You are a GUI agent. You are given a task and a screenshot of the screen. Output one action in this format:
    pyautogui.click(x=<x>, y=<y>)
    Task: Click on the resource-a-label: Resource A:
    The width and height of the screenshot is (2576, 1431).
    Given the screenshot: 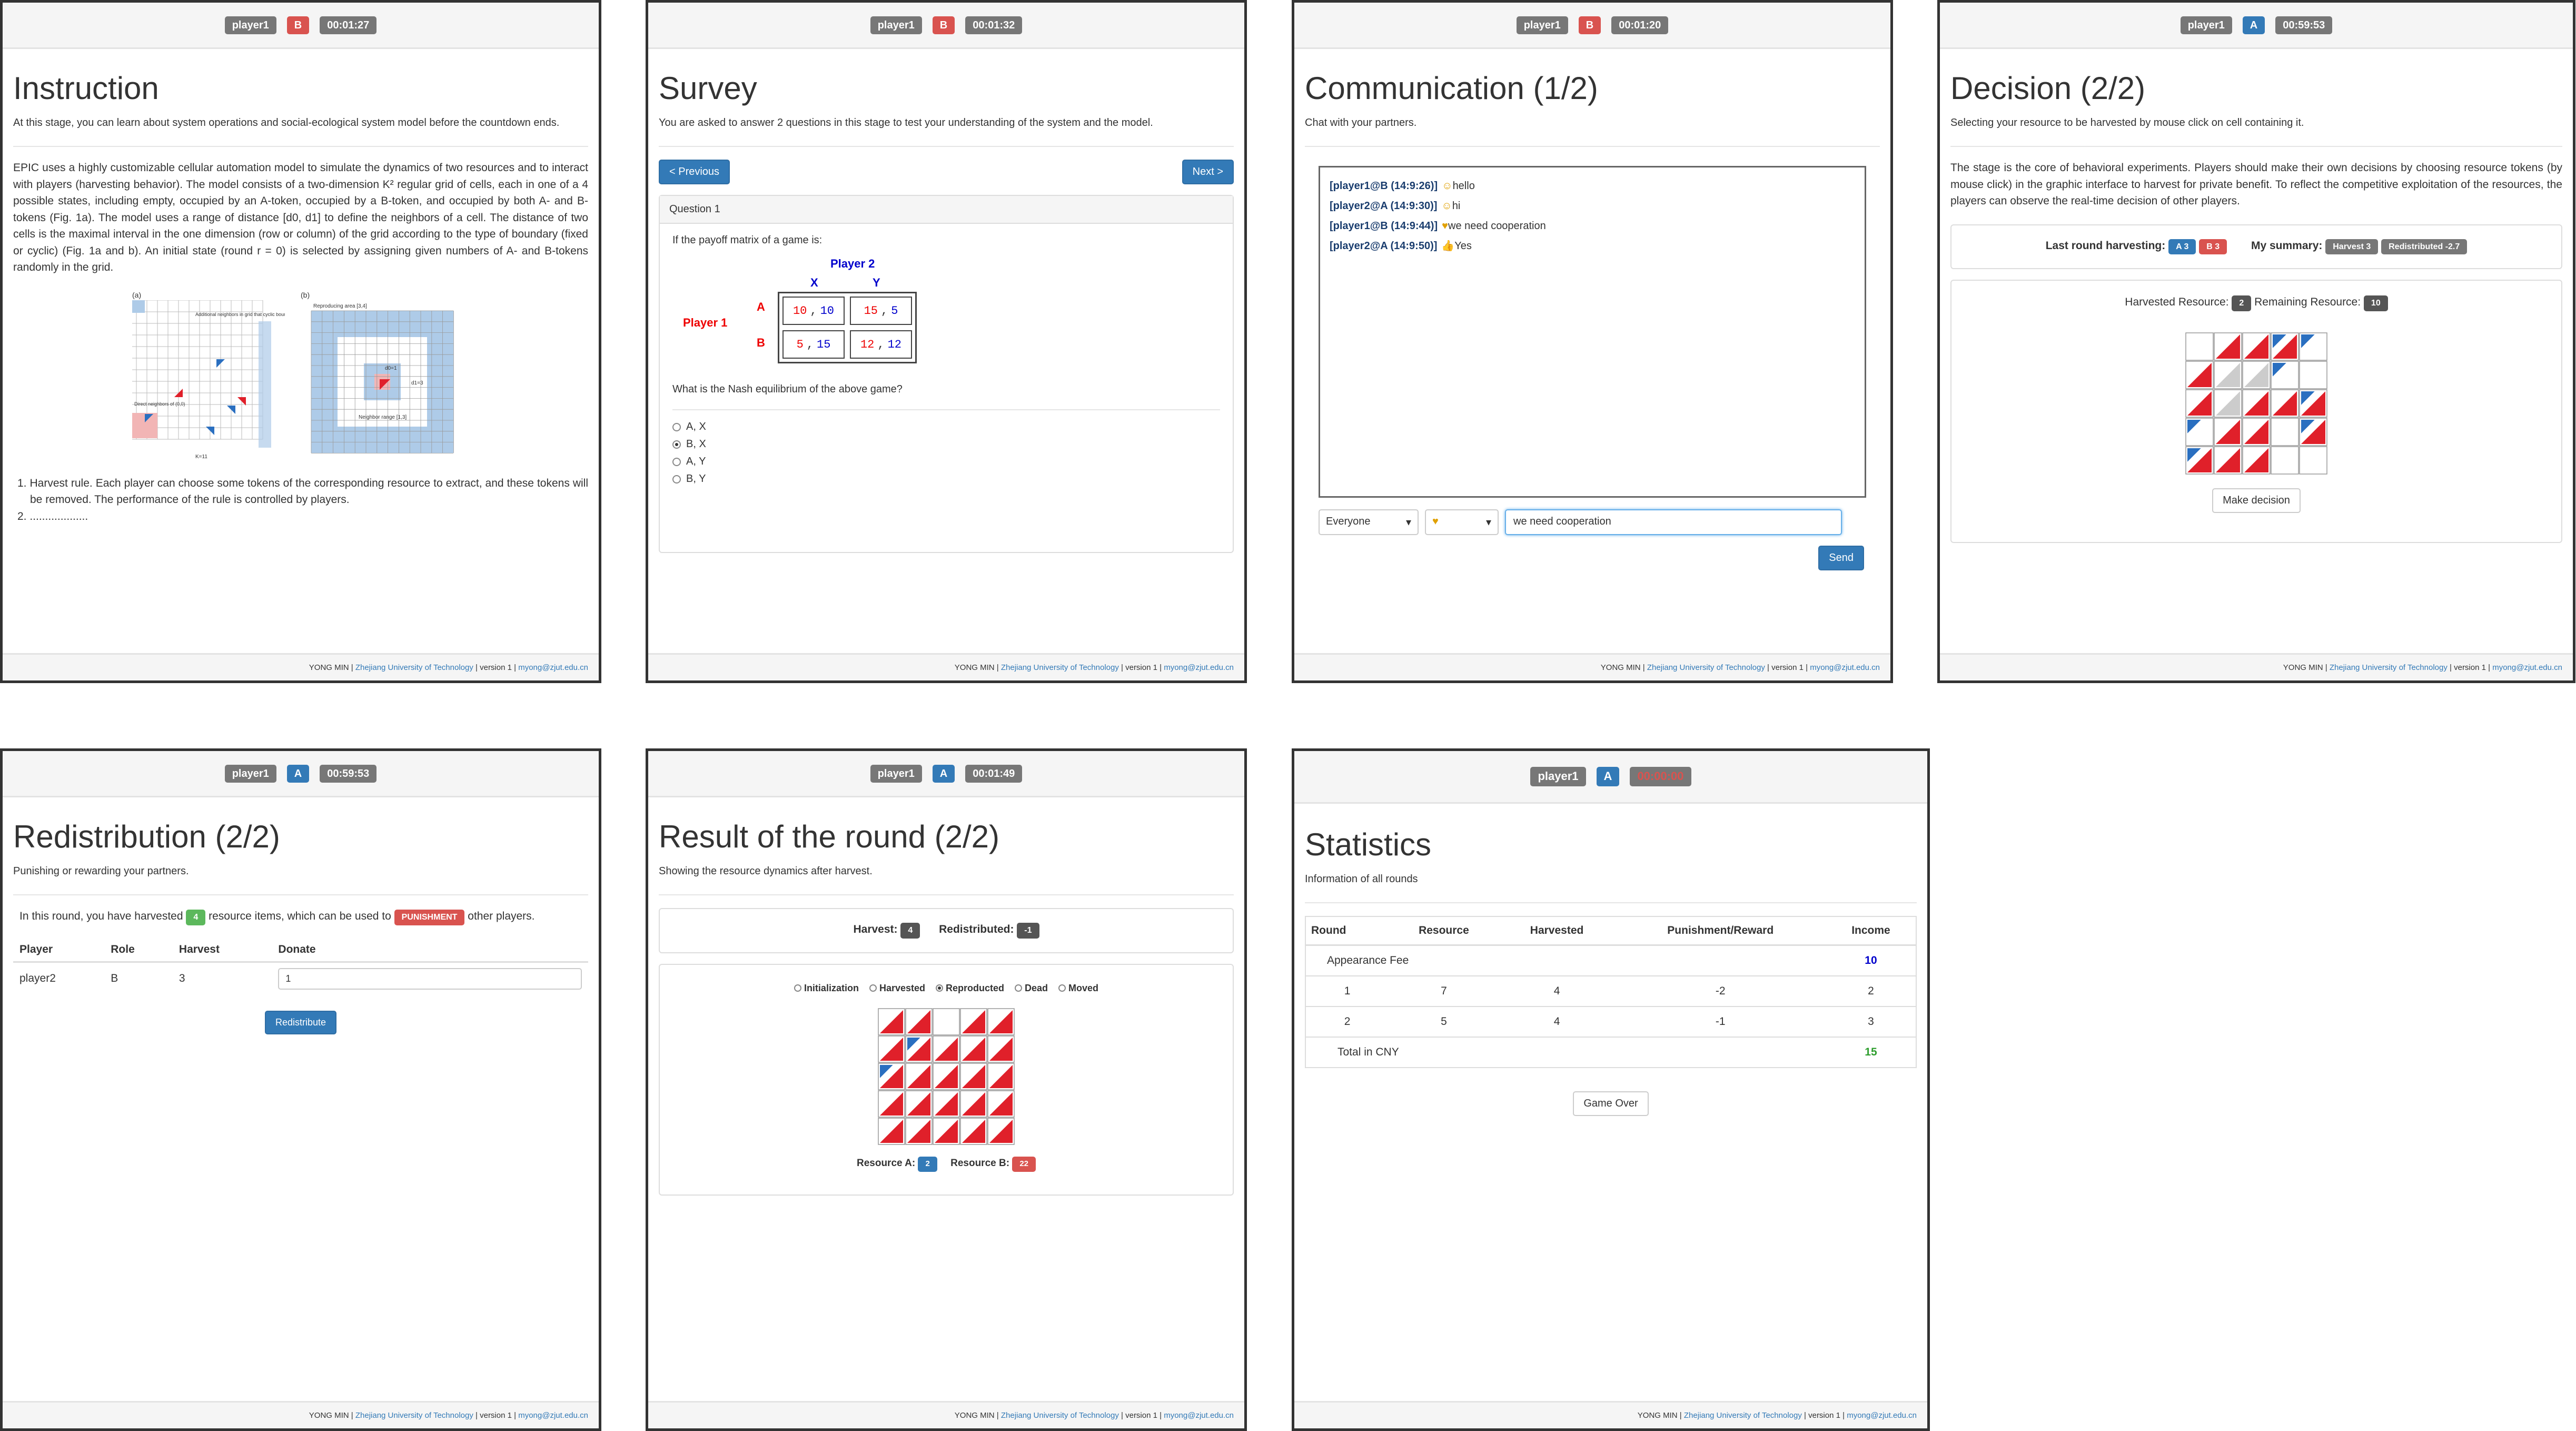 What is the action you would take?
    pyautogui.click(x=886, y=1163)
    